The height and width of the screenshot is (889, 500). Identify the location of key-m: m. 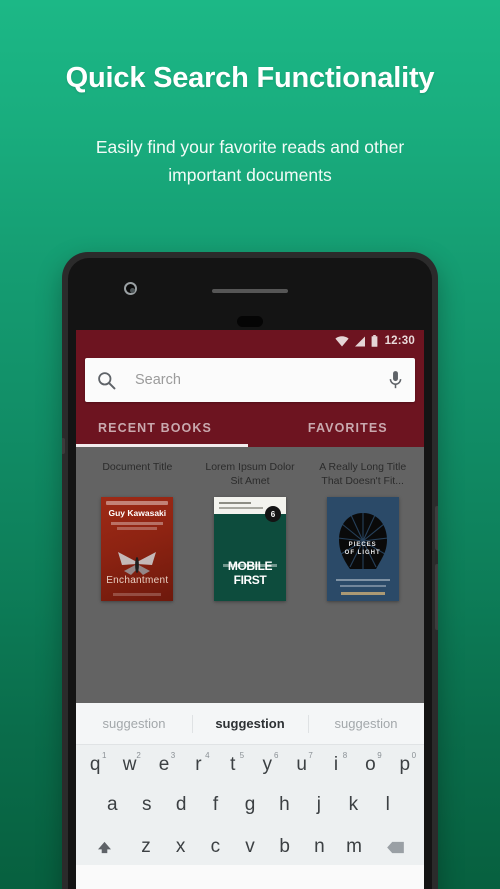
(354, 847).